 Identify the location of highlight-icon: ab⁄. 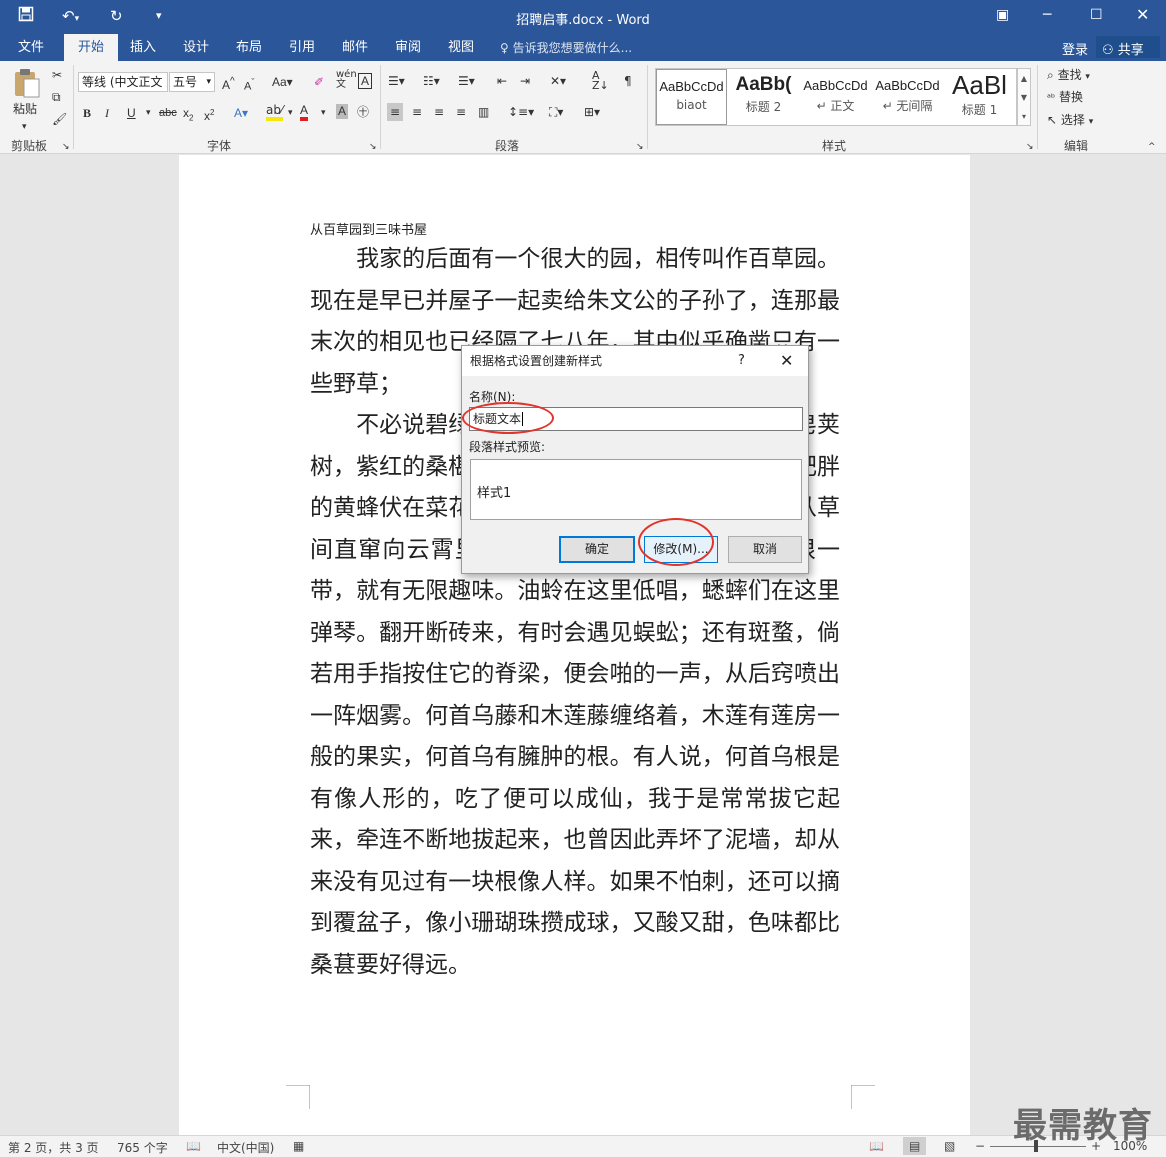
(274, 112).